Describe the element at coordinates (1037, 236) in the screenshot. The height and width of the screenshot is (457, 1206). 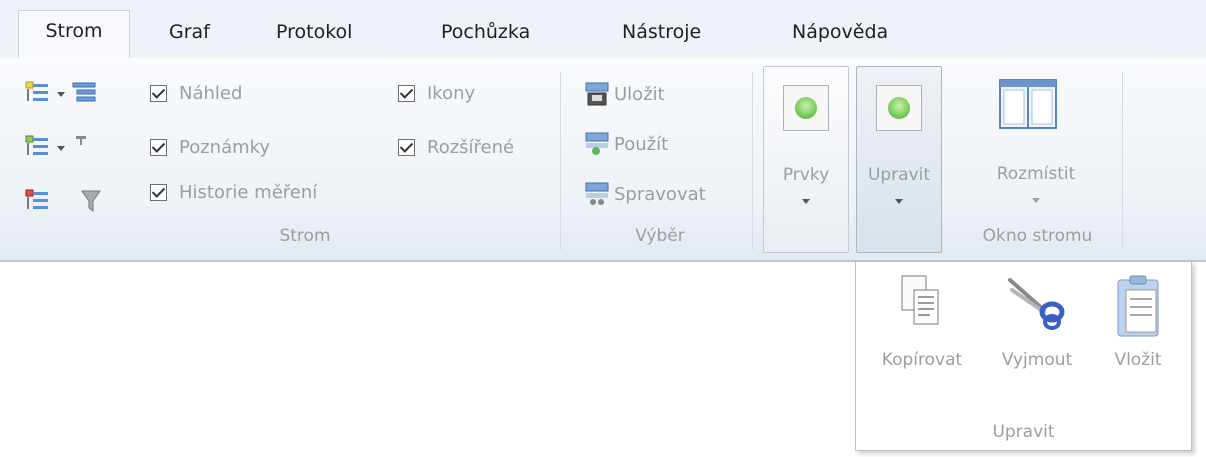
I see `group-label-okno-stromu: Okno stromu` at that location.